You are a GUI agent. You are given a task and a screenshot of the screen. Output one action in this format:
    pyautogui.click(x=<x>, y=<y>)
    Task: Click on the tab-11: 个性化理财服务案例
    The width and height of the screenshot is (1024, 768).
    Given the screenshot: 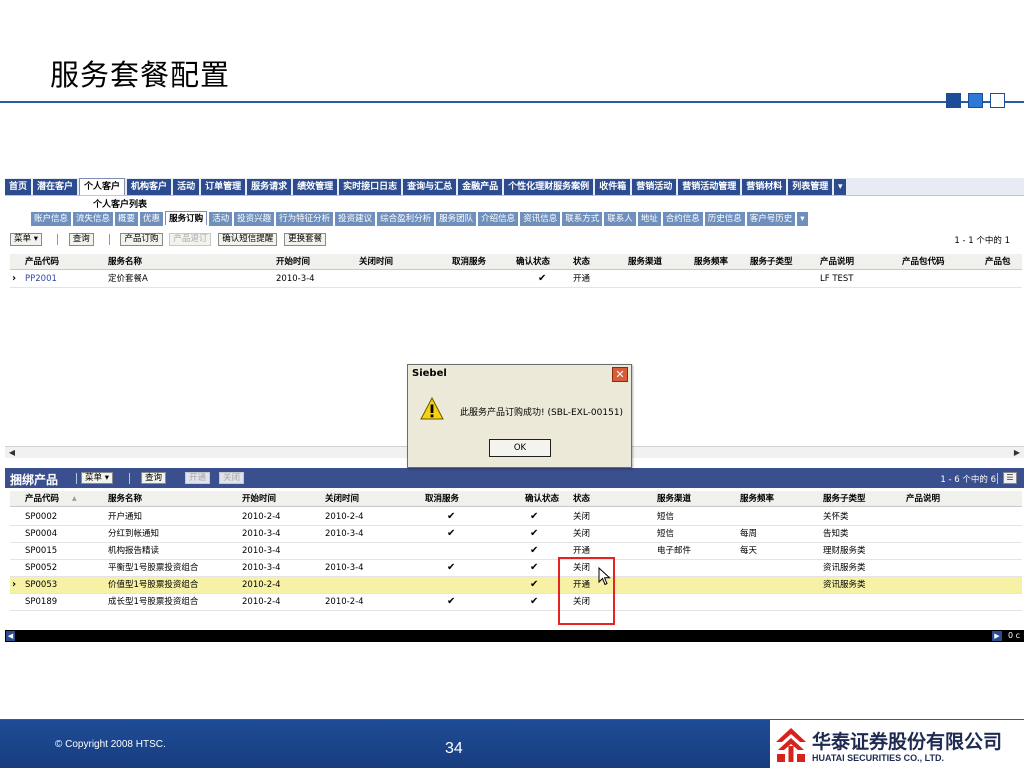 What is the action you would take?
    pyautogui.click(x=549, y=187)
    